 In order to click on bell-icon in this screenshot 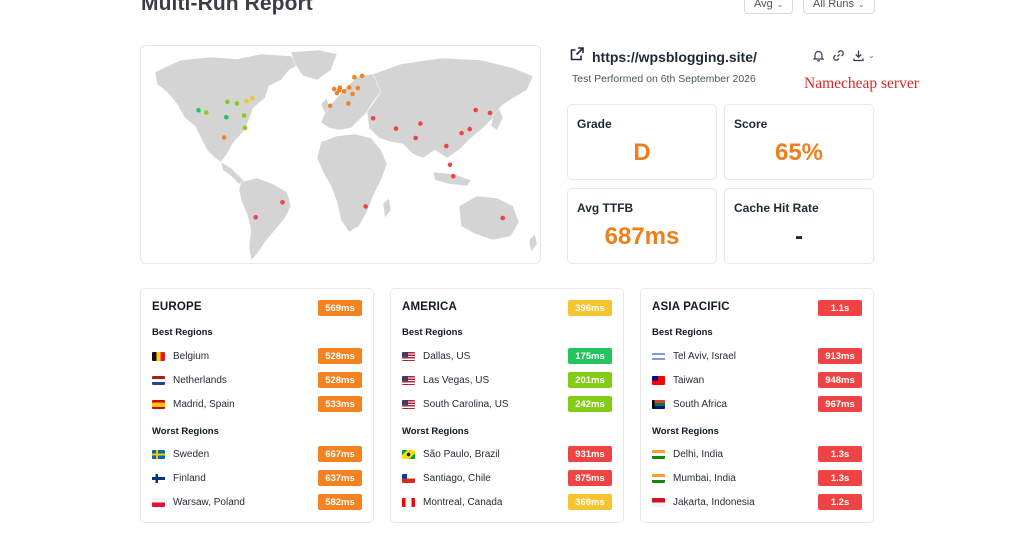, I will do `click(818, 55)`.